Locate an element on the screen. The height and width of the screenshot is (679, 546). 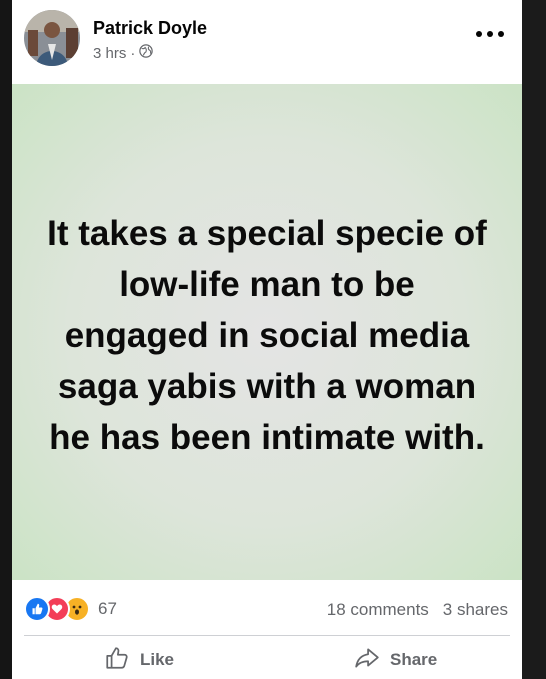
page-edge is located at coordinates (534, 339).